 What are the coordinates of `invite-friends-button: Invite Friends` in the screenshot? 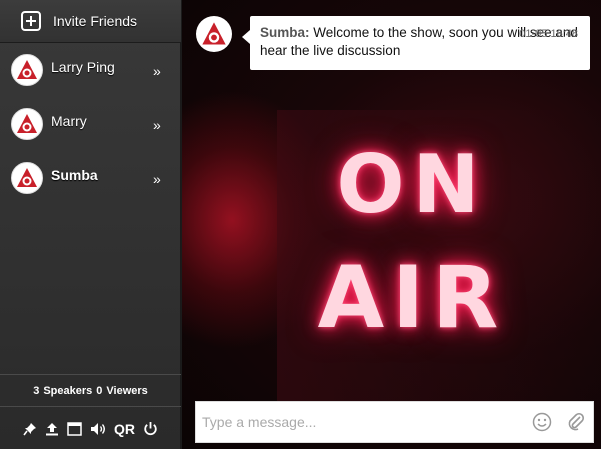 It's located at (90, 21).